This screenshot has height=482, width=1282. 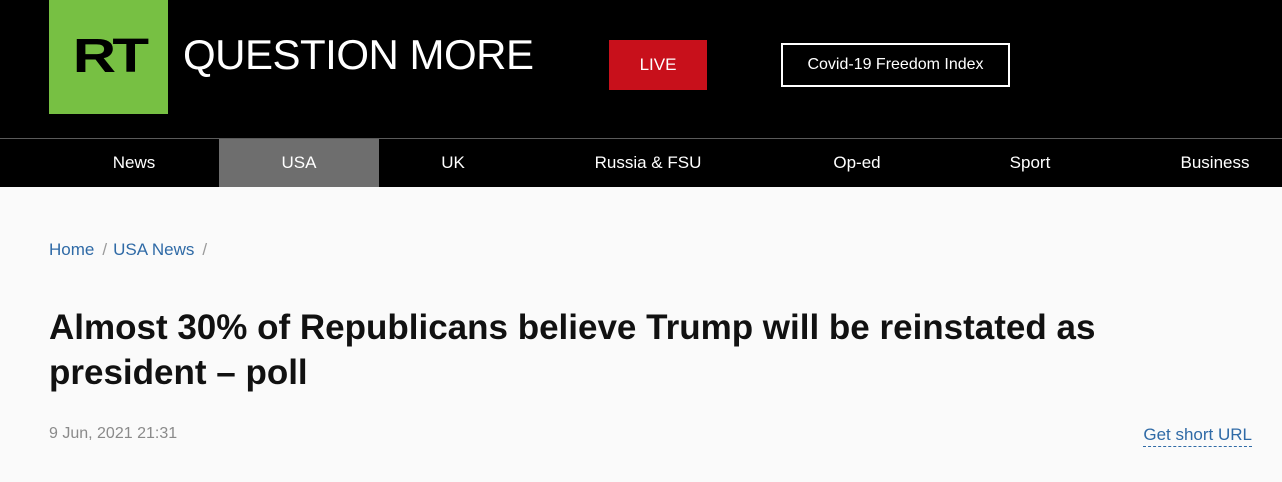 What do you see at coordinates (1211, 163) in the screenshot?
I see `nav-item-business: Business` at bounding box center [1211, 163].